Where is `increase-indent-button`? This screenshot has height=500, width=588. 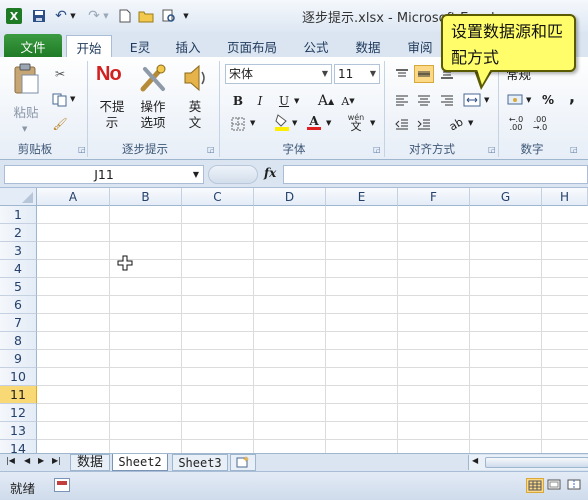 increase-indent-button is located at coordinates (424, 124).